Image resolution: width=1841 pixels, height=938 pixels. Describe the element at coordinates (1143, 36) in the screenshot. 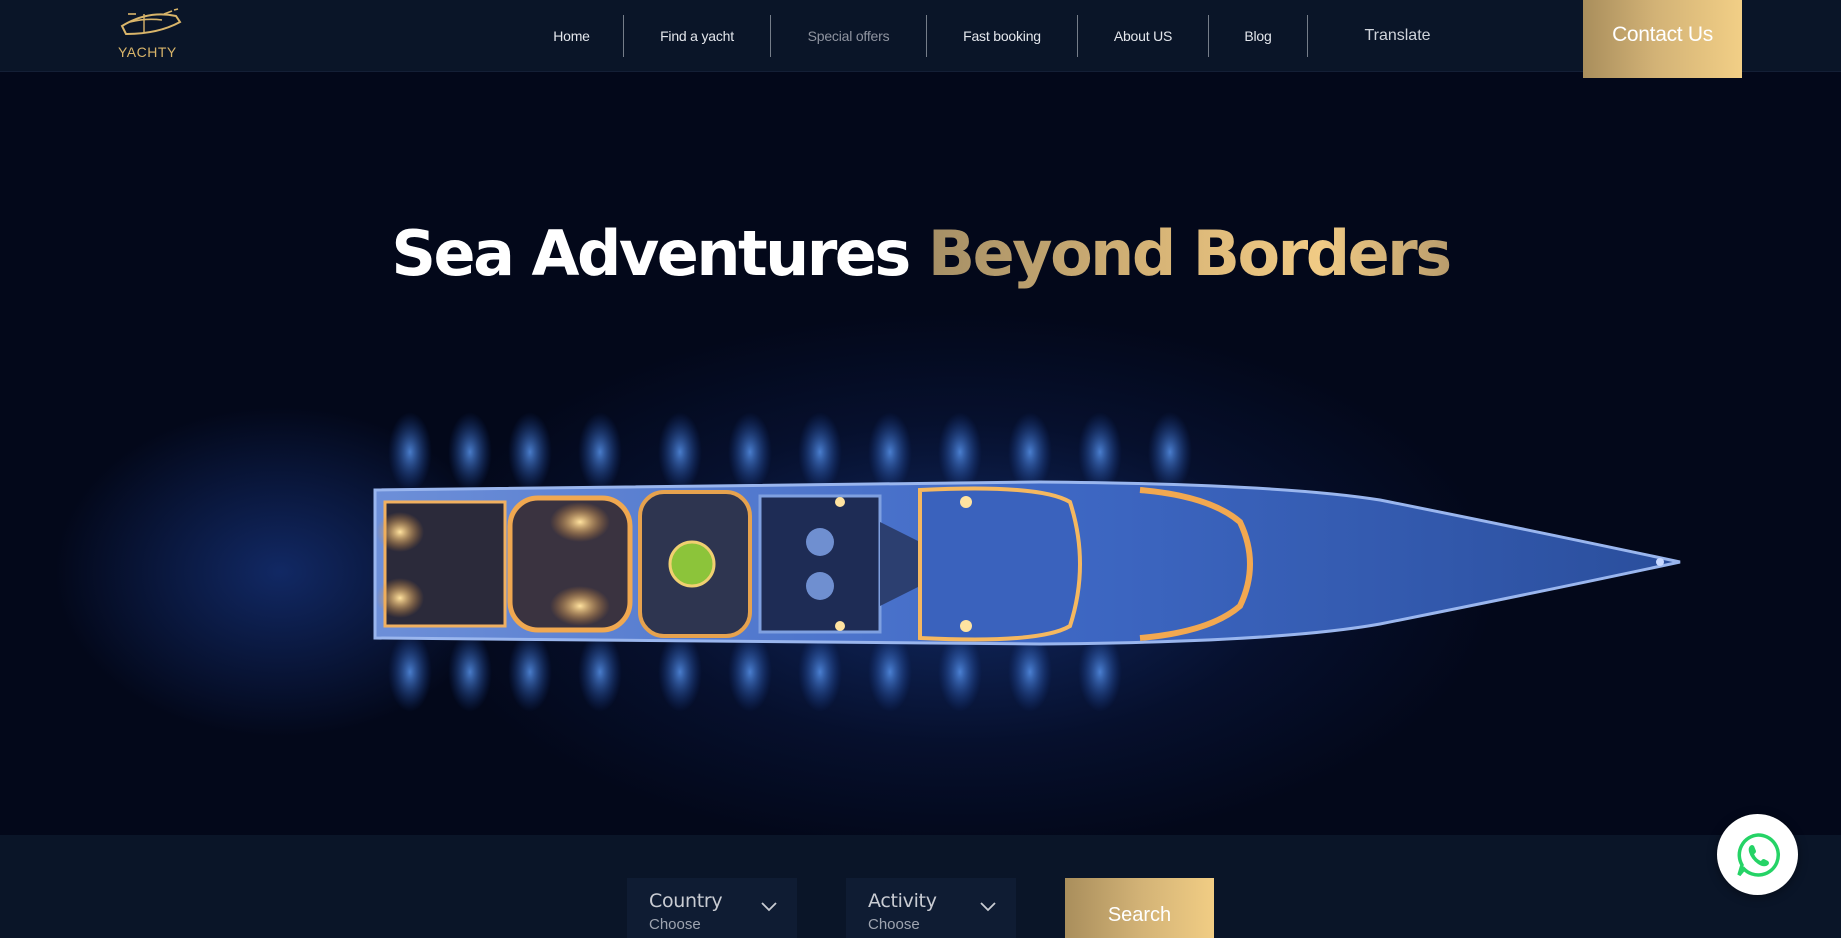

I see `nav-about-us: About US` at that location.